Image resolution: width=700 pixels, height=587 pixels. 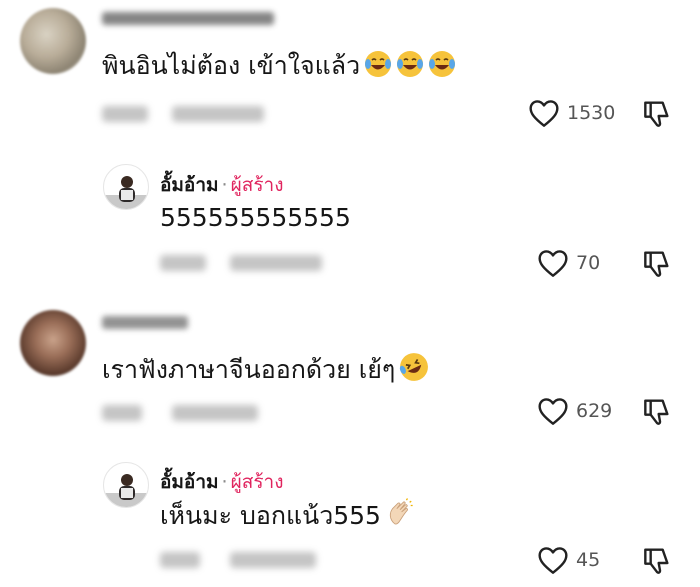 What do you see at coordinates (400, 517) in the screenshot?
I see `clapping-hands-icon` at bounding box center [400, 517].